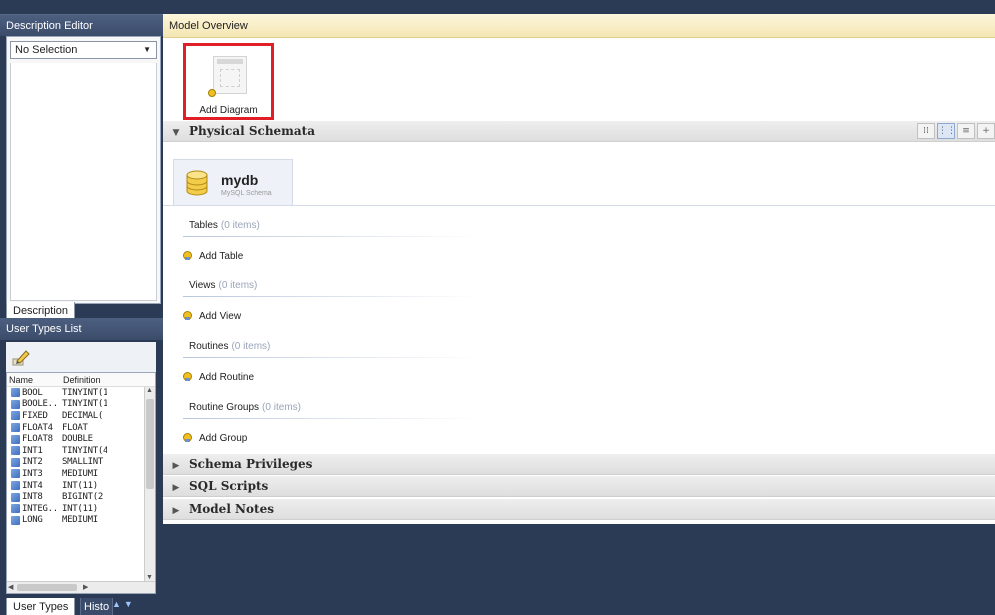 The width and height of the screenshot is (995, 615). I want to click on horizontal-scrollbar: ◀ ▶, so click(81, 587).